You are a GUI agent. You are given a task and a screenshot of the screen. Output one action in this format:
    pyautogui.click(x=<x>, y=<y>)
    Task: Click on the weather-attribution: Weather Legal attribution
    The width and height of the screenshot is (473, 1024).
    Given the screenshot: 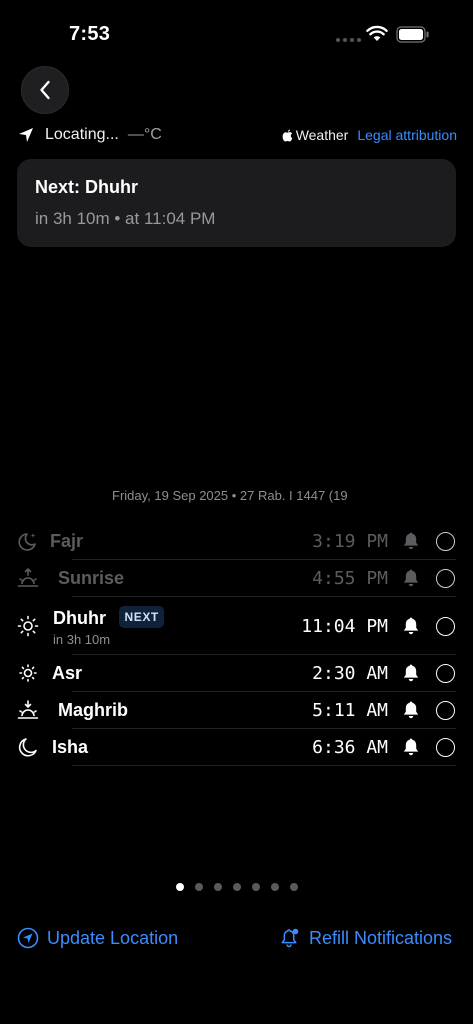 What is the action you would take?
    pyautogui.click(x=369, y=135)
    